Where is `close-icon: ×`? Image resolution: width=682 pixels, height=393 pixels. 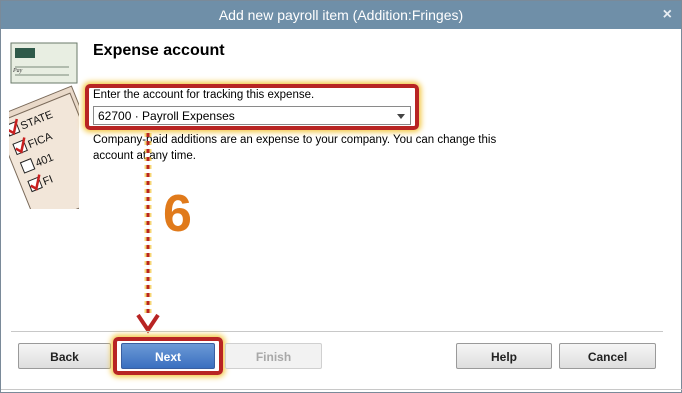
close-icon: × is located at coordinates (667, 15).